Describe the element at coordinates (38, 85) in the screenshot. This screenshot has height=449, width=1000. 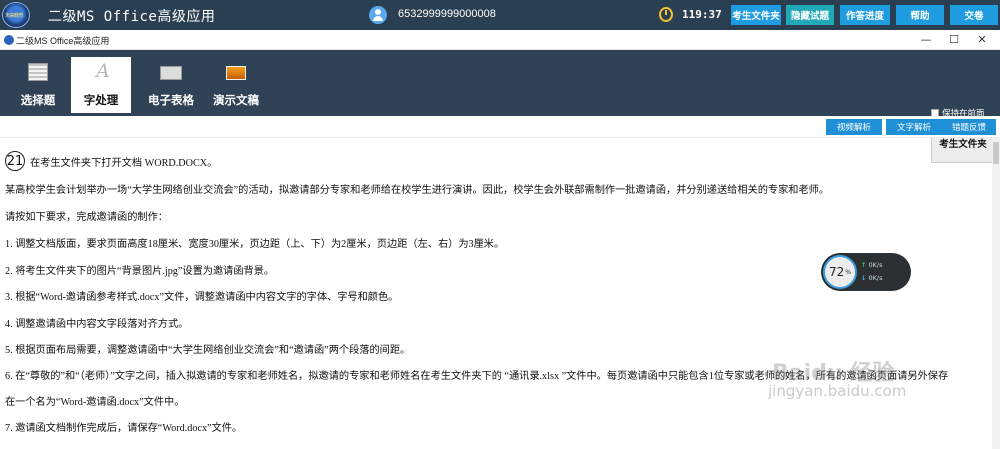
I see `tab-choice: 选择题` at that location.